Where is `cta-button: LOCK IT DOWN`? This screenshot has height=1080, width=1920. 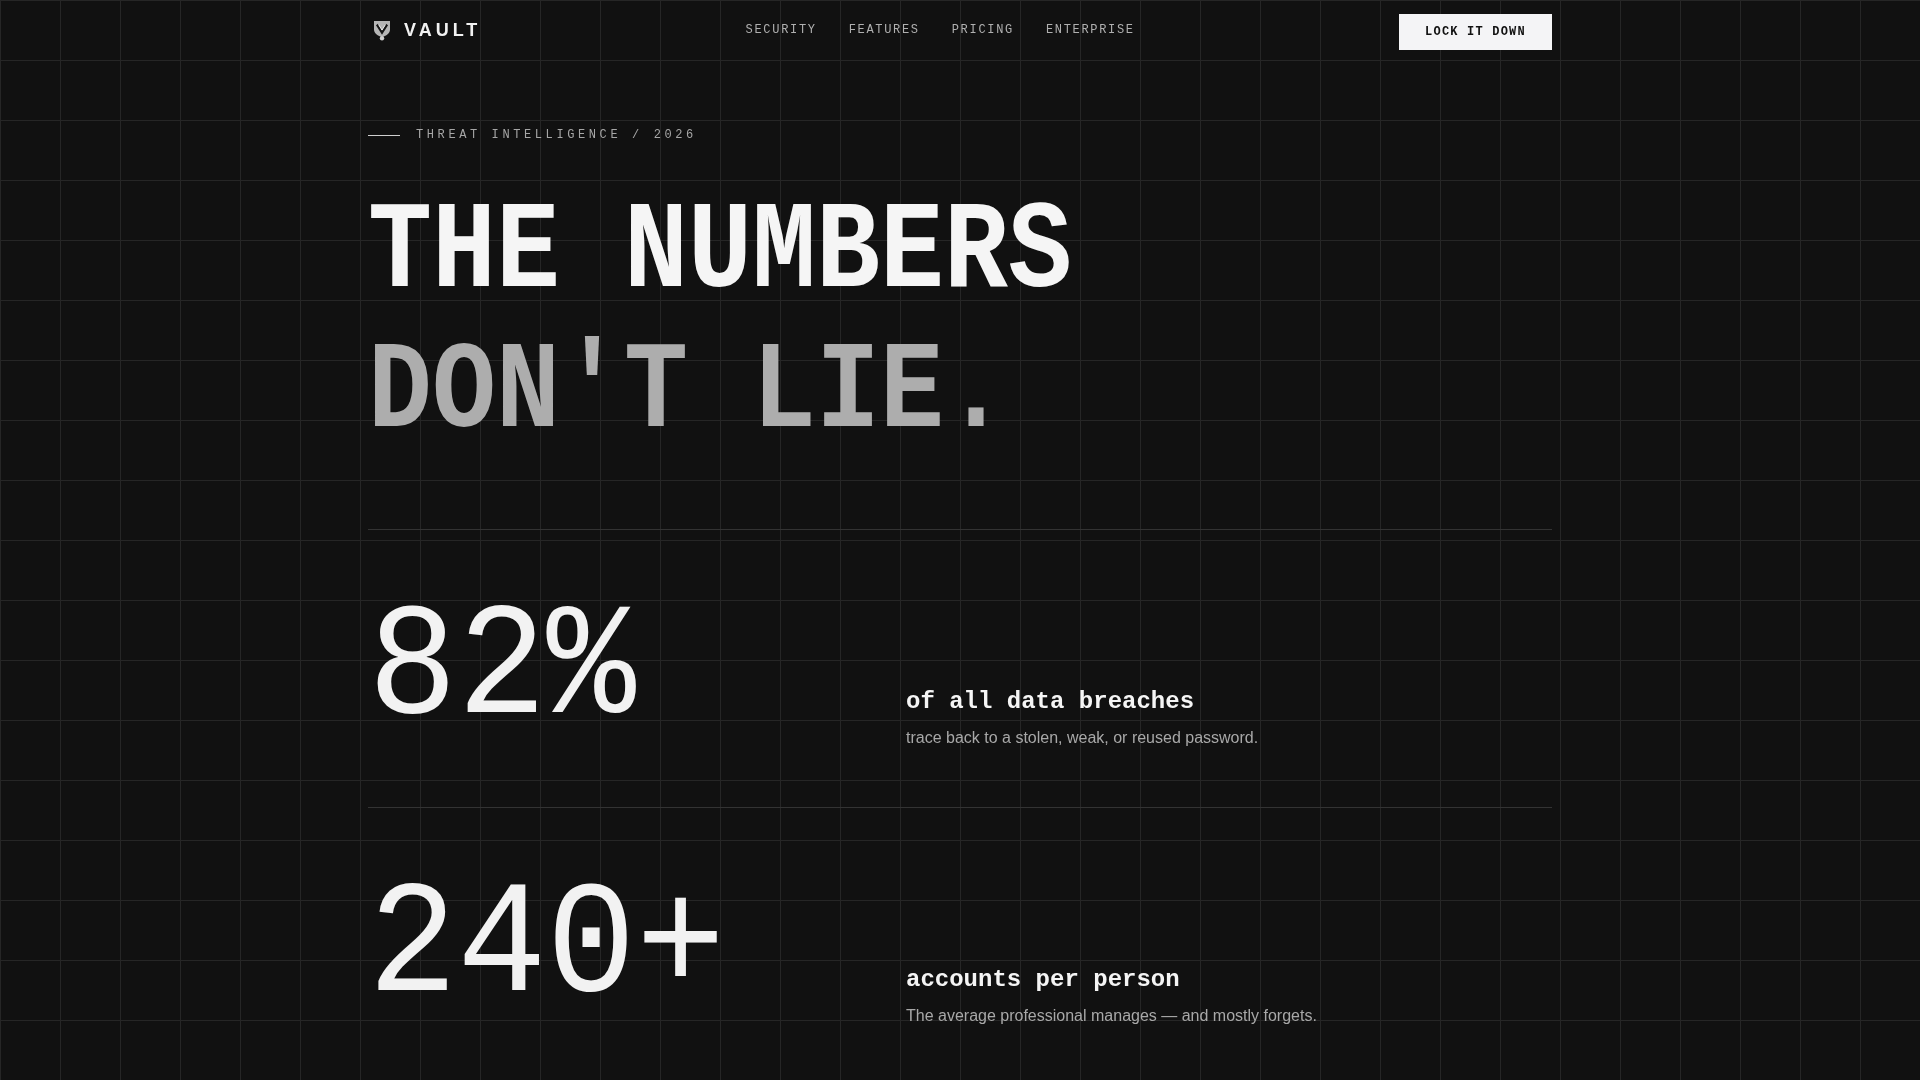
cta-button: LOCK IT DOWN is located at coordinates (1475, 32).